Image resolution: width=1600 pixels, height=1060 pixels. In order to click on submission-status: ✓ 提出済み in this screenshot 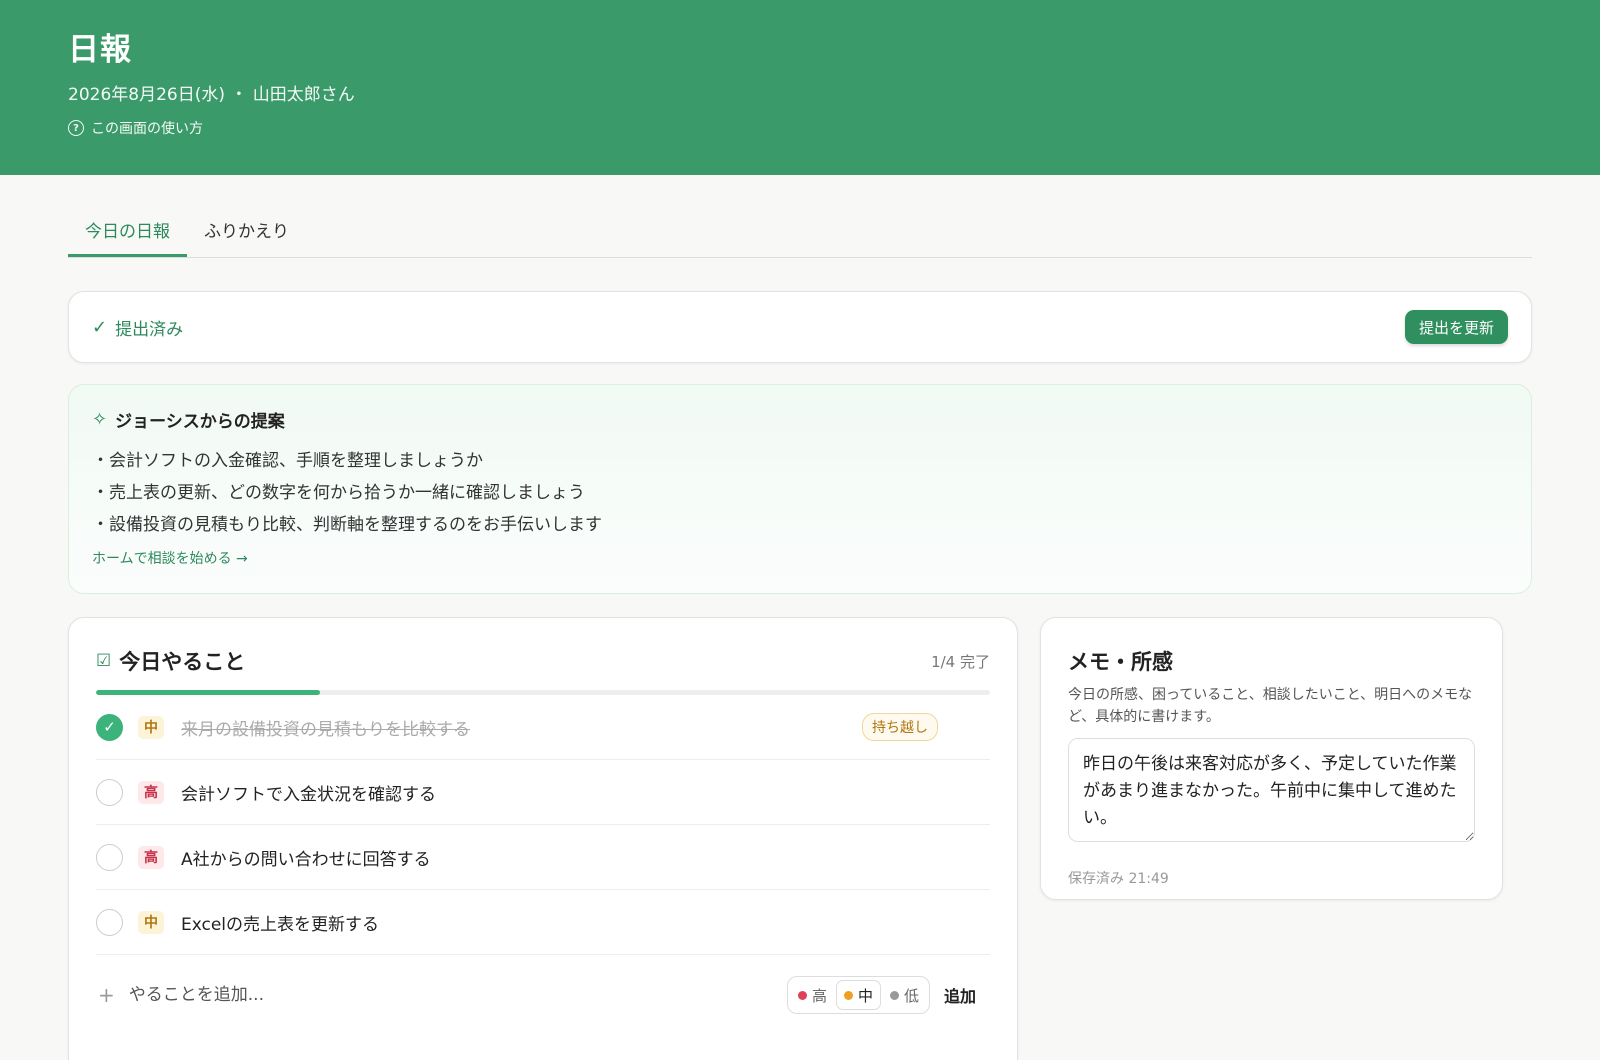, I will do `click(137, 327)`.